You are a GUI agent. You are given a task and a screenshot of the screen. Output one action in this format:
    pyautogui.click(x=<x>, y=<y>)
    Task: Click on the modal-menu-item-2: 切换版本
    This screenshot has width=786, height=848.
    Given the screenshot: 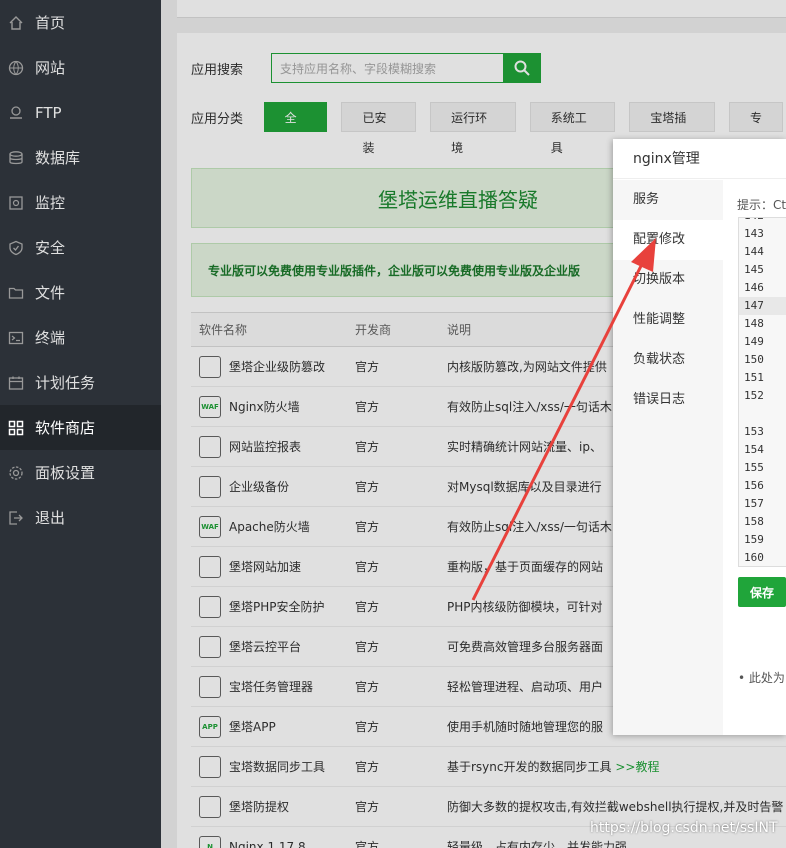 What is the action you would take?
    pyautogui.click(x=668, y=280)
    